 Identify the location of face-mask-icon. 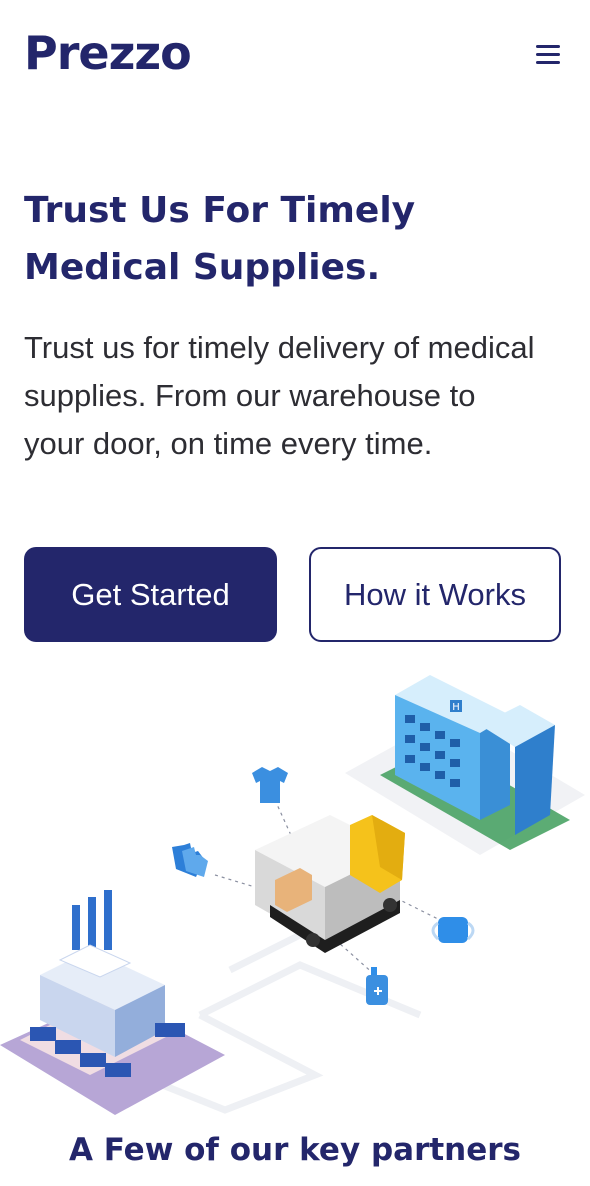
(453, 930).